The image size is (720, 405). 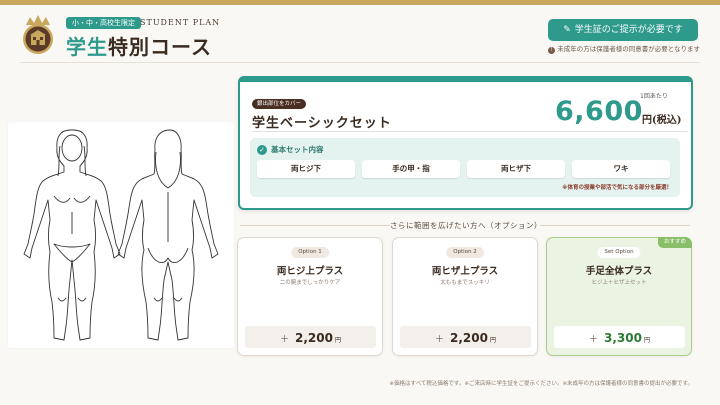 What do you see at coordinates (360, 62) in the screenshot?
I see `header-divider` at bounding box center [360, 62].